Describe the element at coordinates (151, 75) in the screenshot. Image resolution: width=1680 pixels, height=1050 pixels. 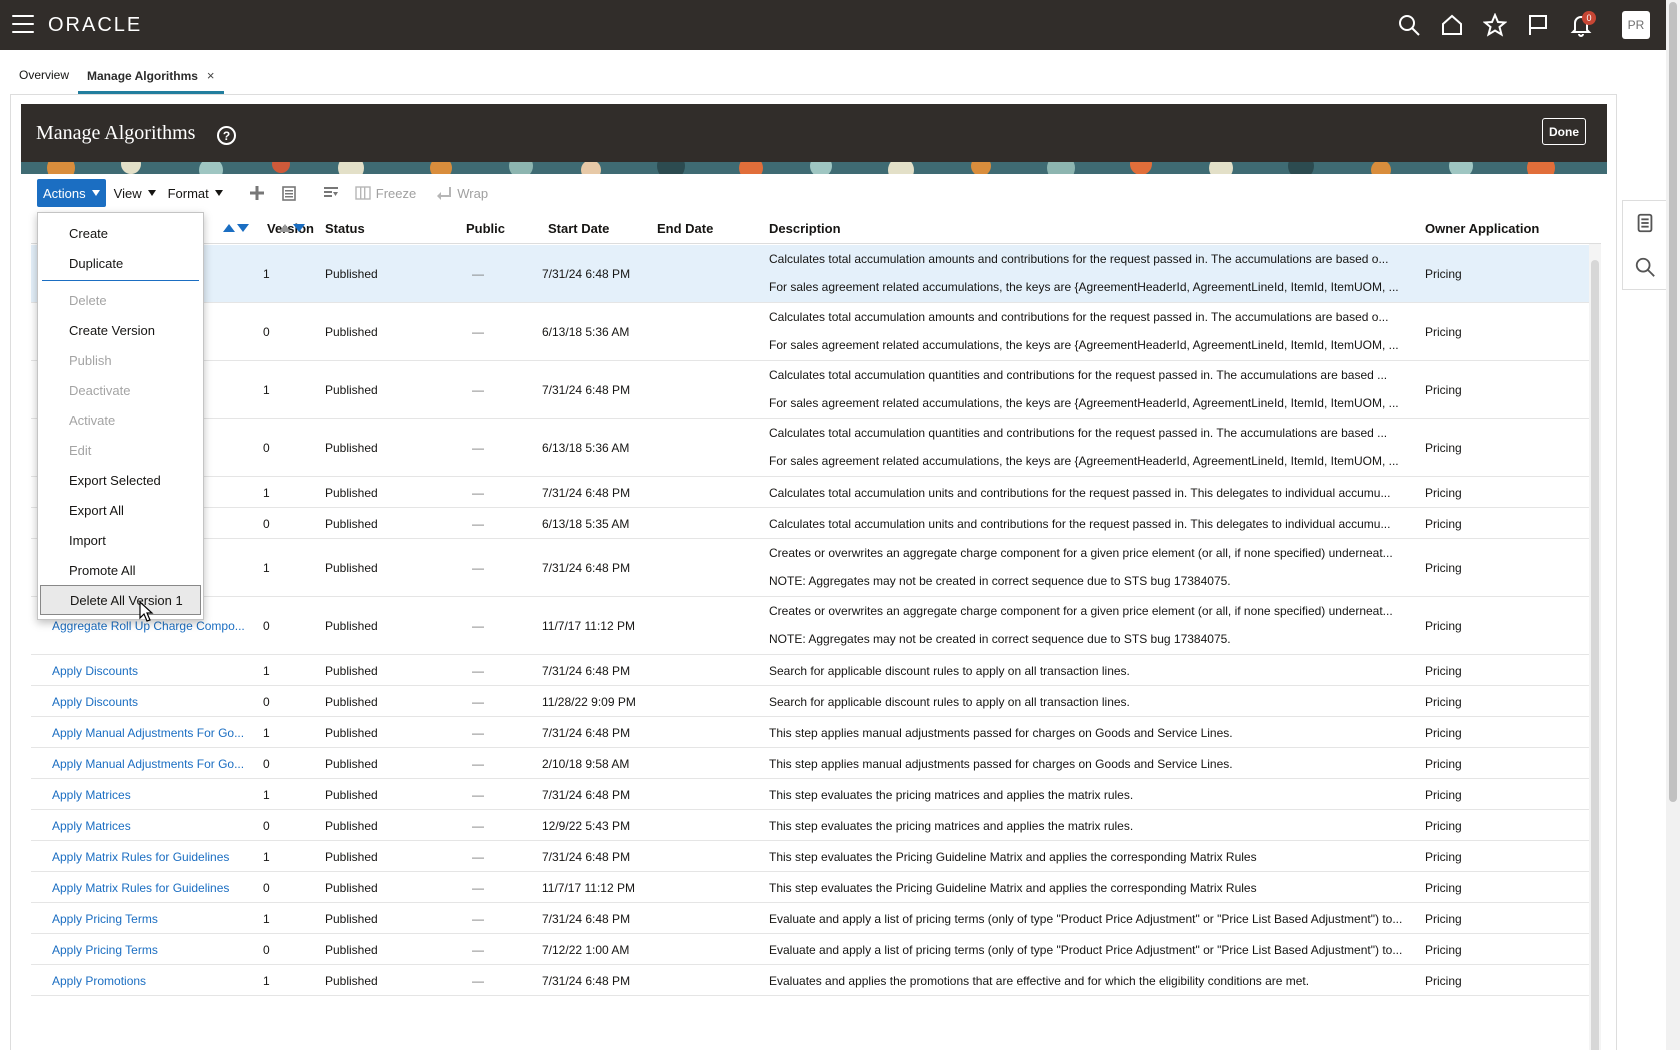
I see `tab-manage-algorithms: Manage Algorithms ×` at that location.